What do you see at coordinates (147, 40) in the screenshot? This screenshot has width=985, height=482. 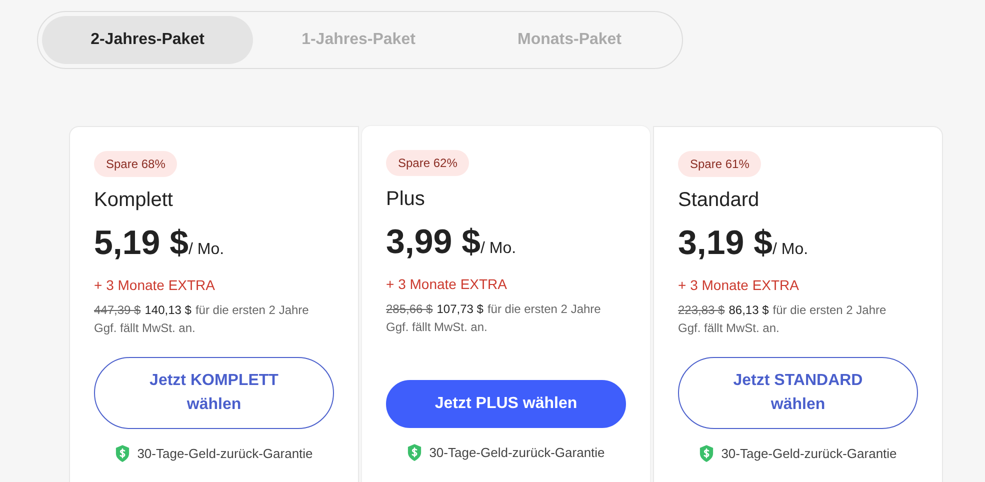 I see `period-tab: 2-Jahres-Paket` at bounding box center [147, 40].